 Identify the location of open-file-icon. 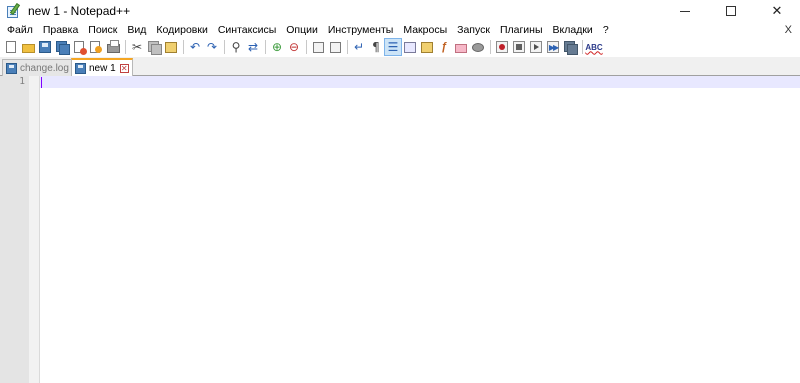
(28, 48).